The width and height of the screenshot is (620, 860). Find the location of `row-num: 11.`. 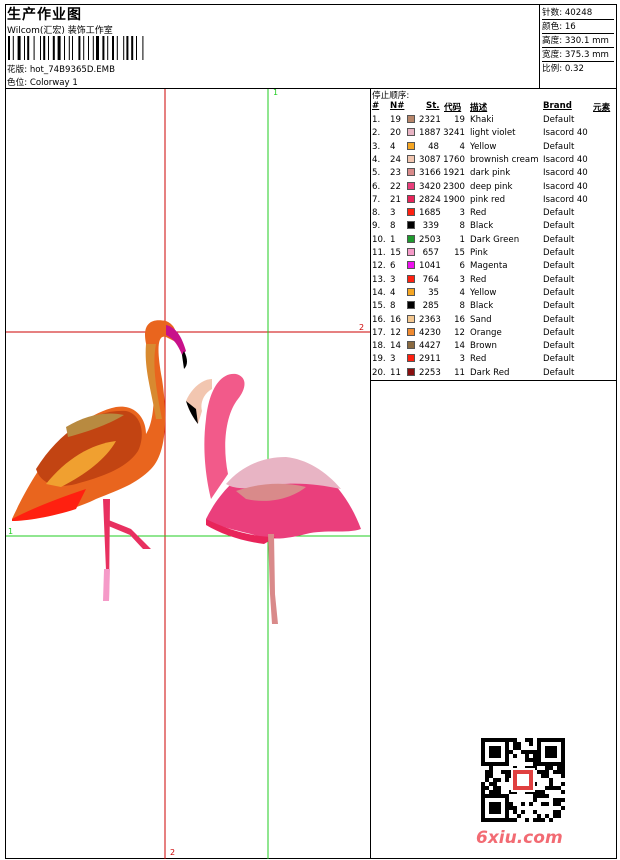

row-num: 11. is located at coordinates (379, 253).